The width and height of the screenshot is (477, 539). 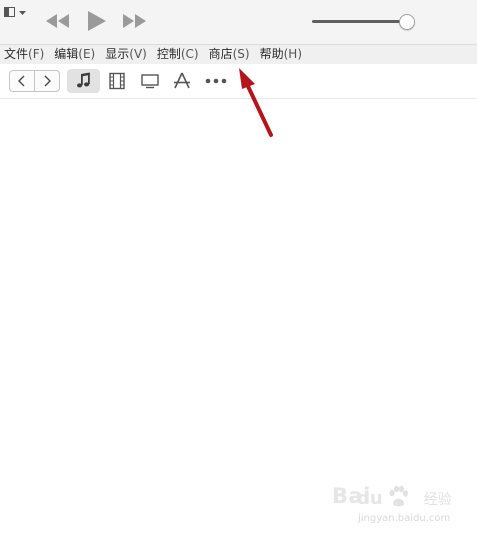 I want to click on more-icon, so click(x=216, y=81).